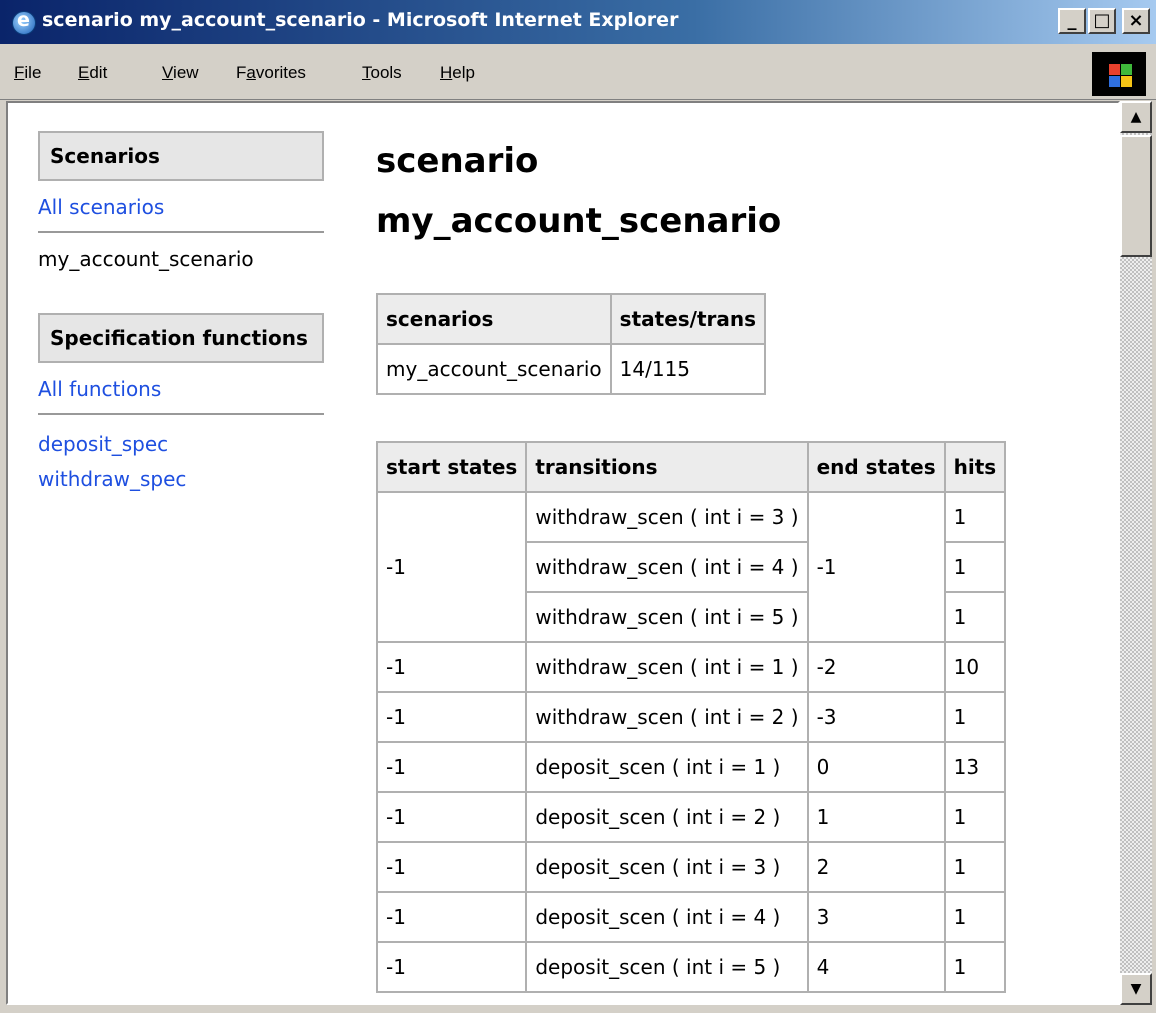 The width and height of the screenshot is (1156, 1013). Describe the element at coordinates (181, 207) in the screenshot. I see `all-scenarios-link: All scenarios` at that location.